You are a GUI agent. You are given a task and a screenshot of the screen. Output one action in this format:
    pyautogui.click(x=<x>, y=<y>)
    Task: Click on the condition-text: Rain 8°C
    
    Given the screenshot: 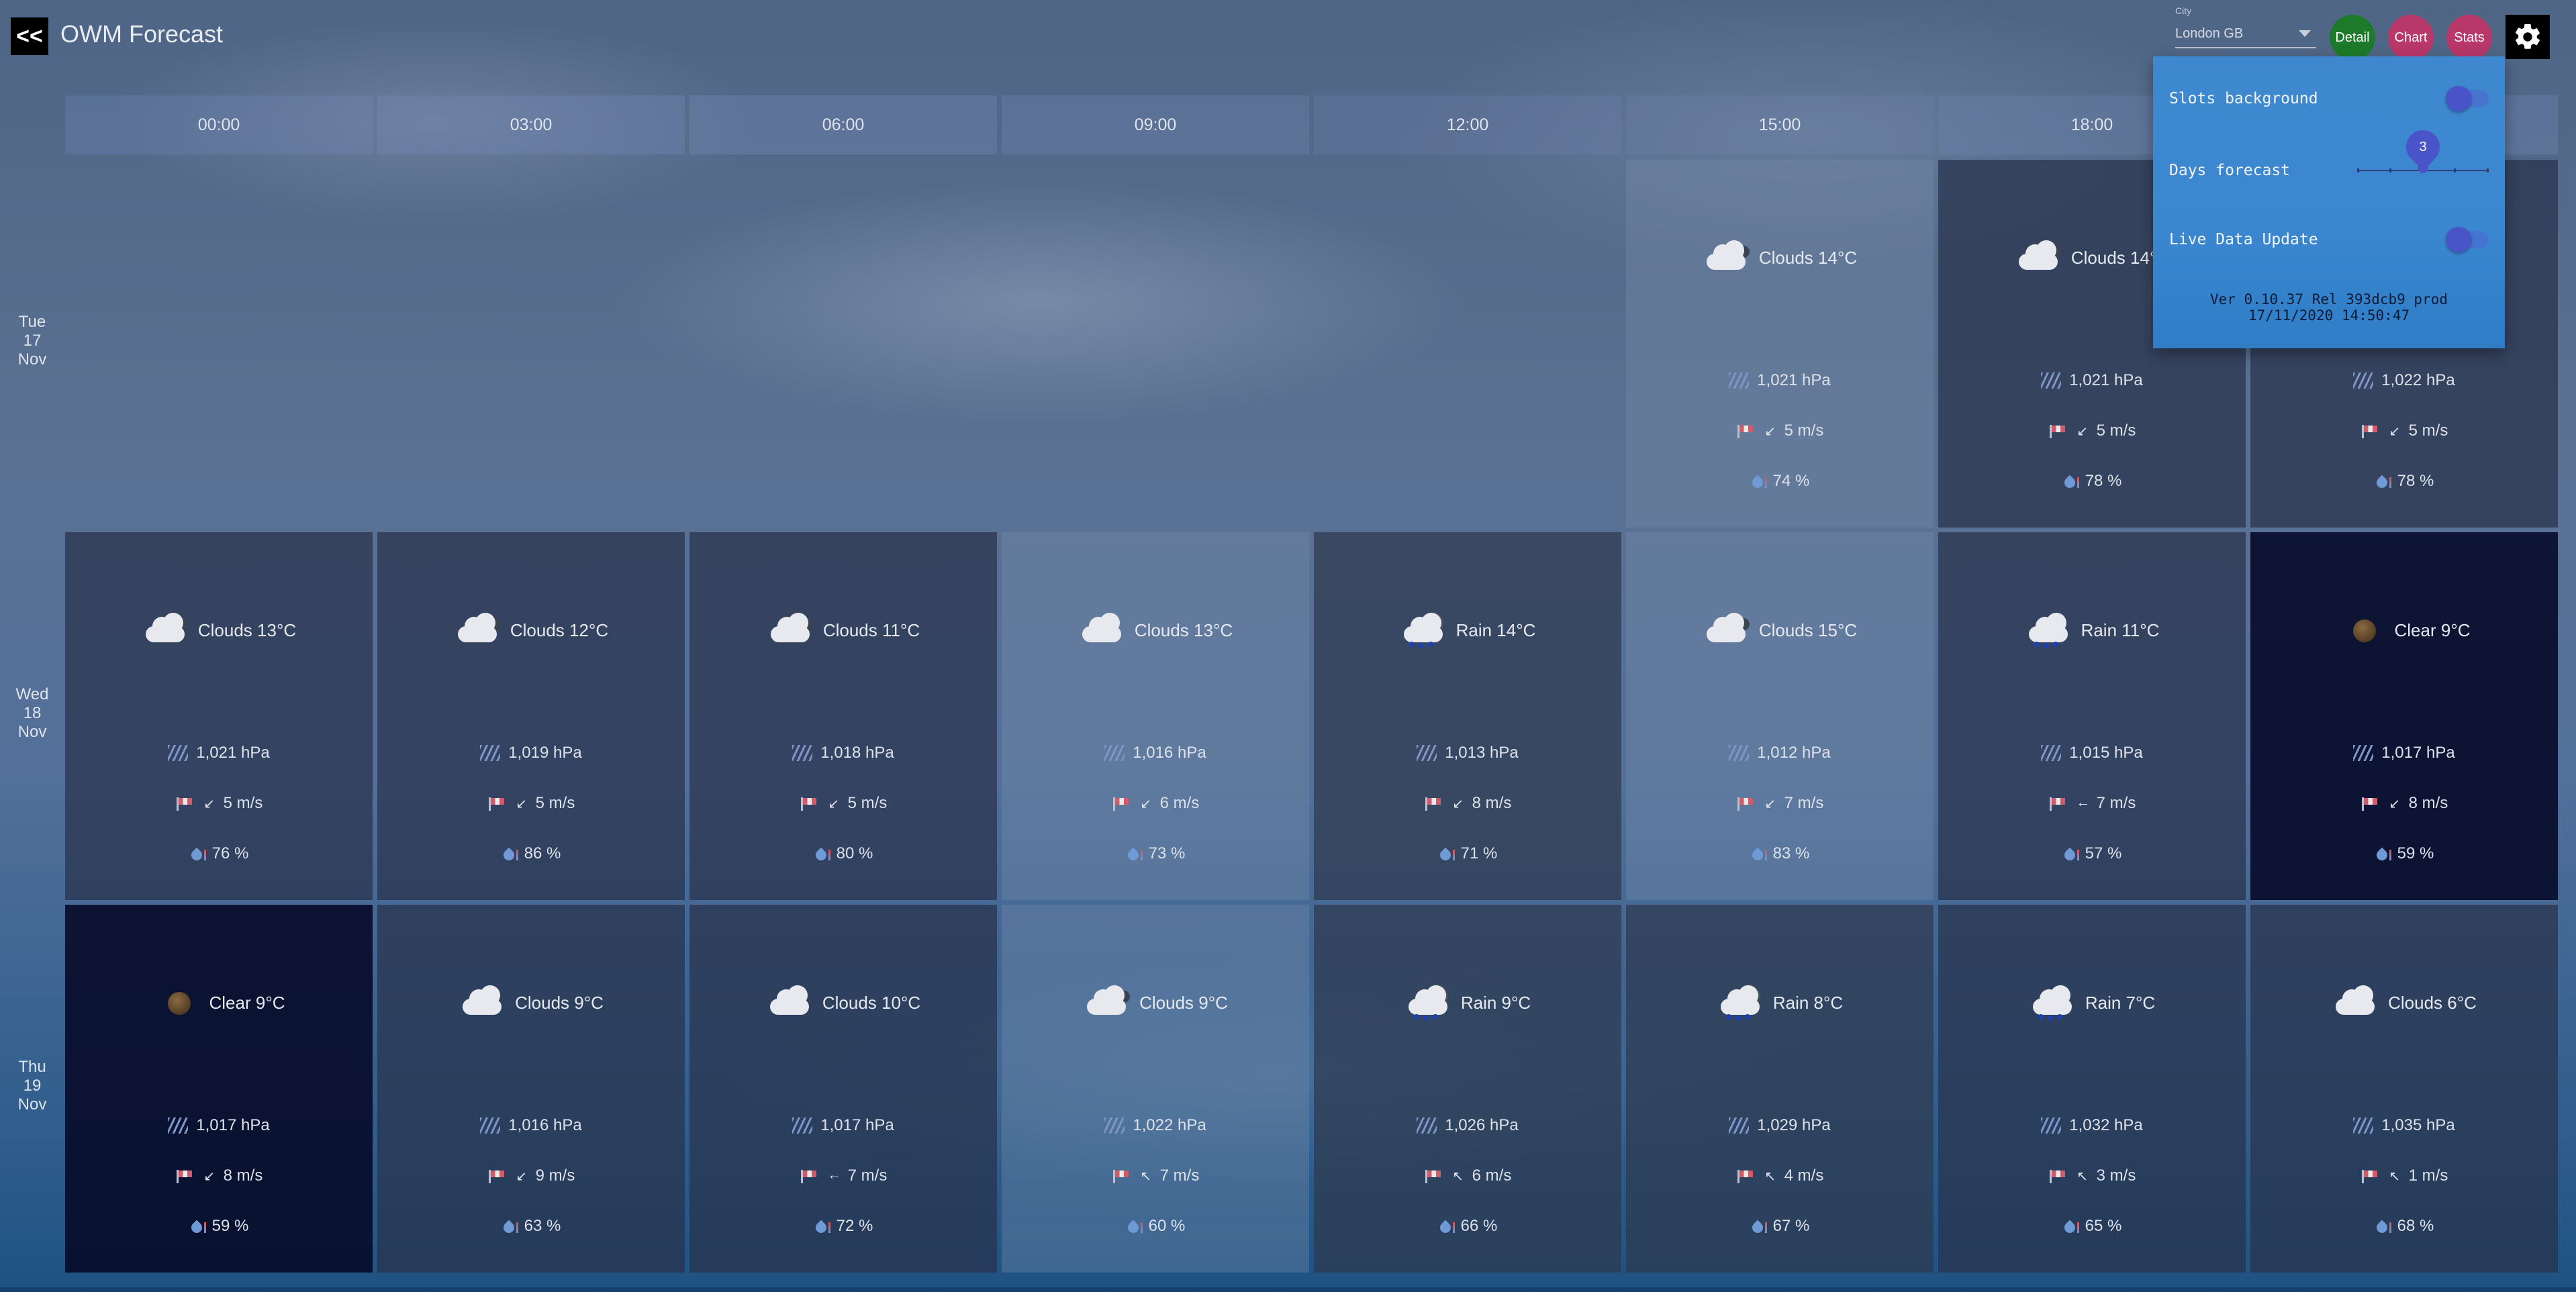 What is the action you would take?
    pyautogui.click(x=1808, y=1003)
    